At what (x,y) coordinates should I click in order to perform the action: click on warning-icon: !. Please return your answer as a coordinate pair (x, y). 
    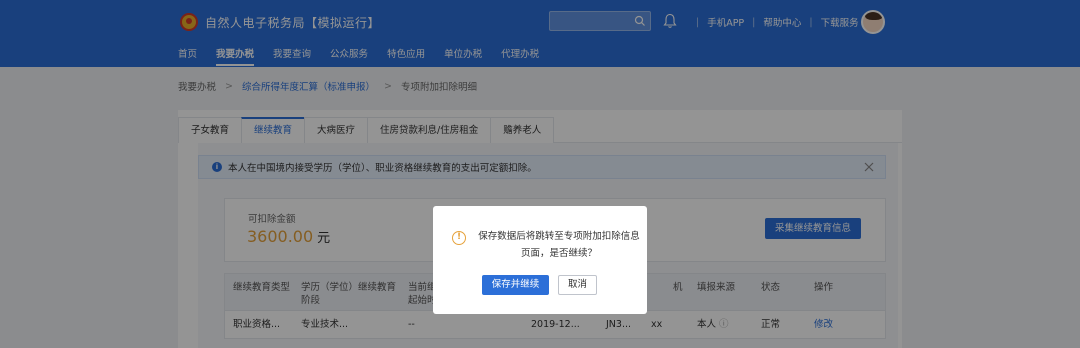
    Looking at the image, I should click on (459, 238).